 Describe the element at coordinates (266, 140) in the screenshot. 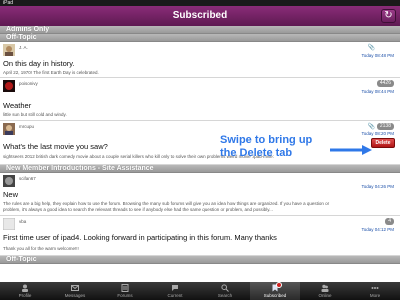

I see `callout-line-1: Swipe to bring up` at that location.